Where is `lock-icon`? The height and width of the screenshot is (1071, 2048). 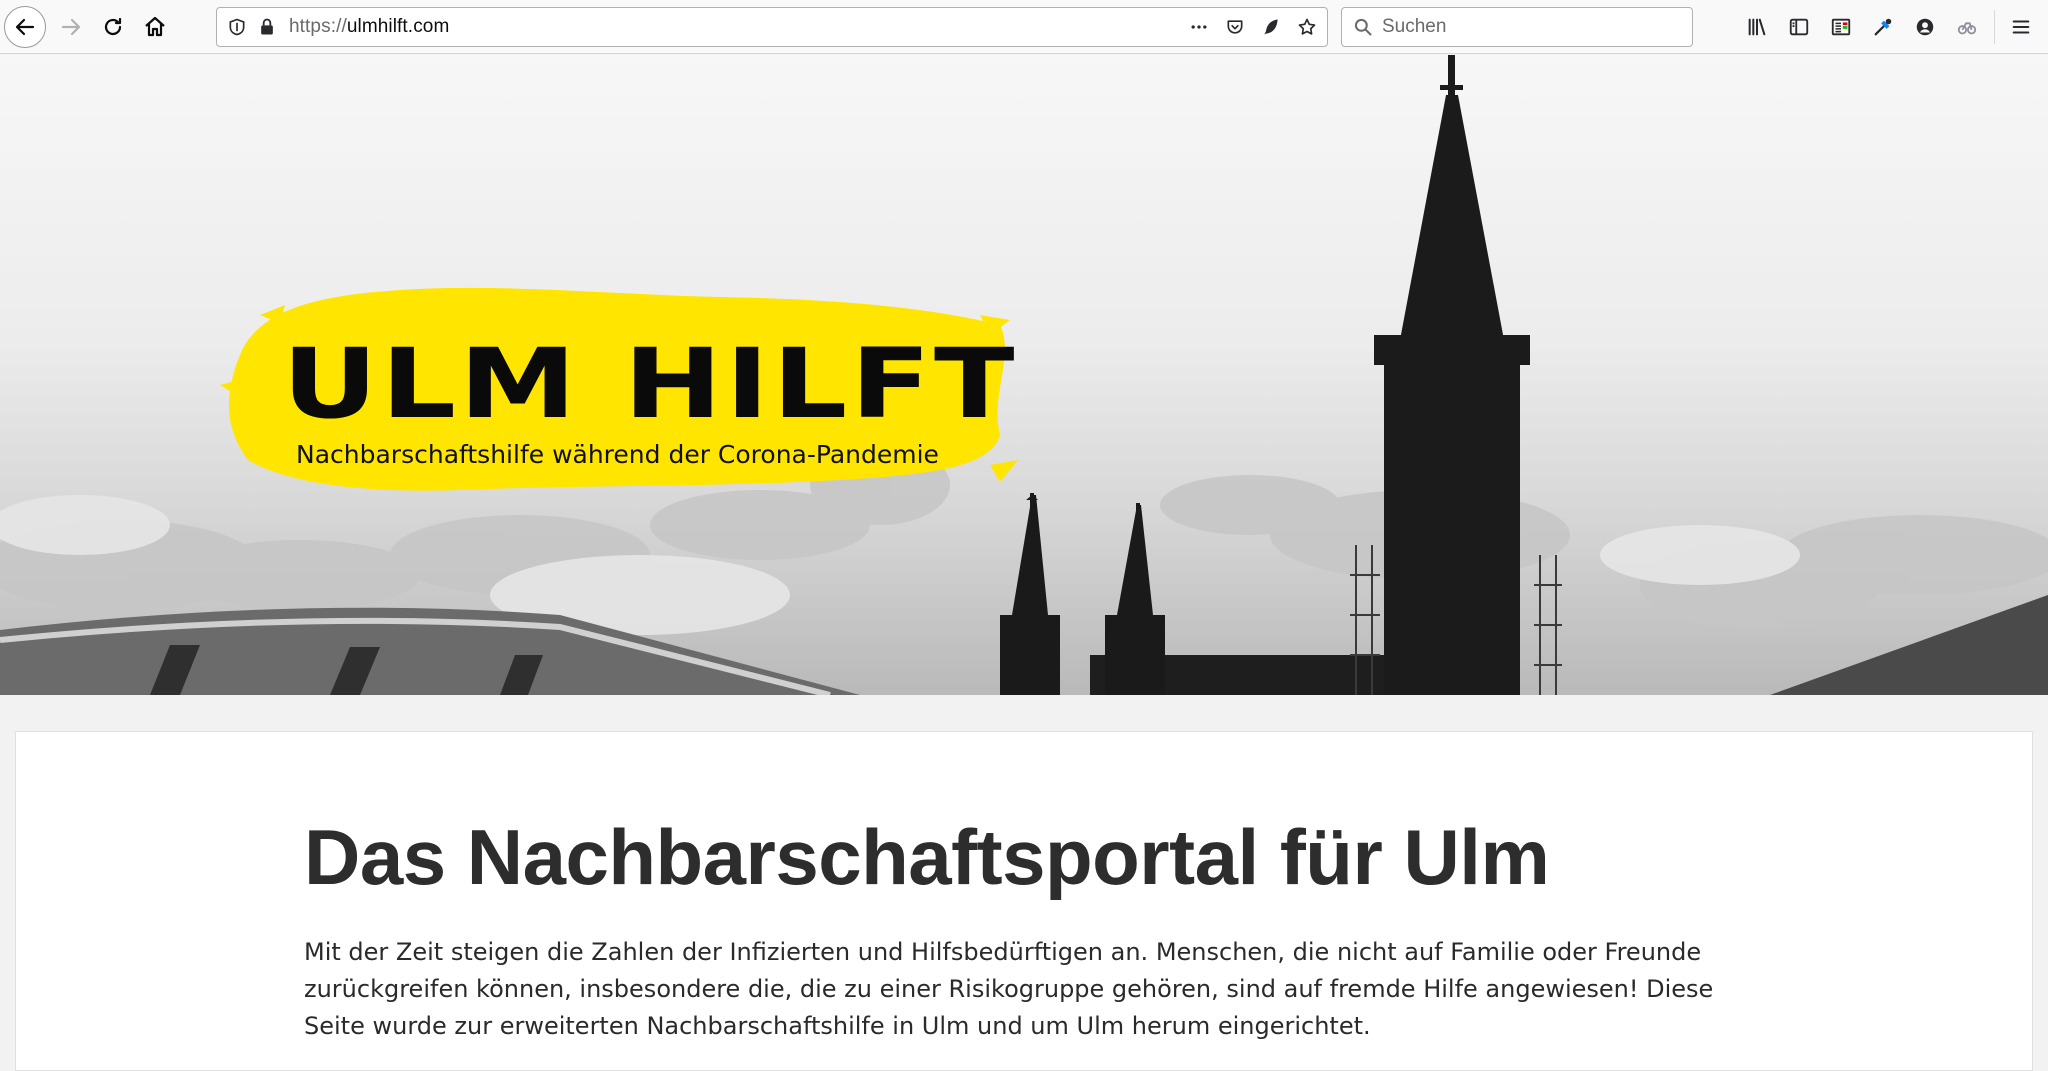 lock-icon is located at coordinates (267, 27).